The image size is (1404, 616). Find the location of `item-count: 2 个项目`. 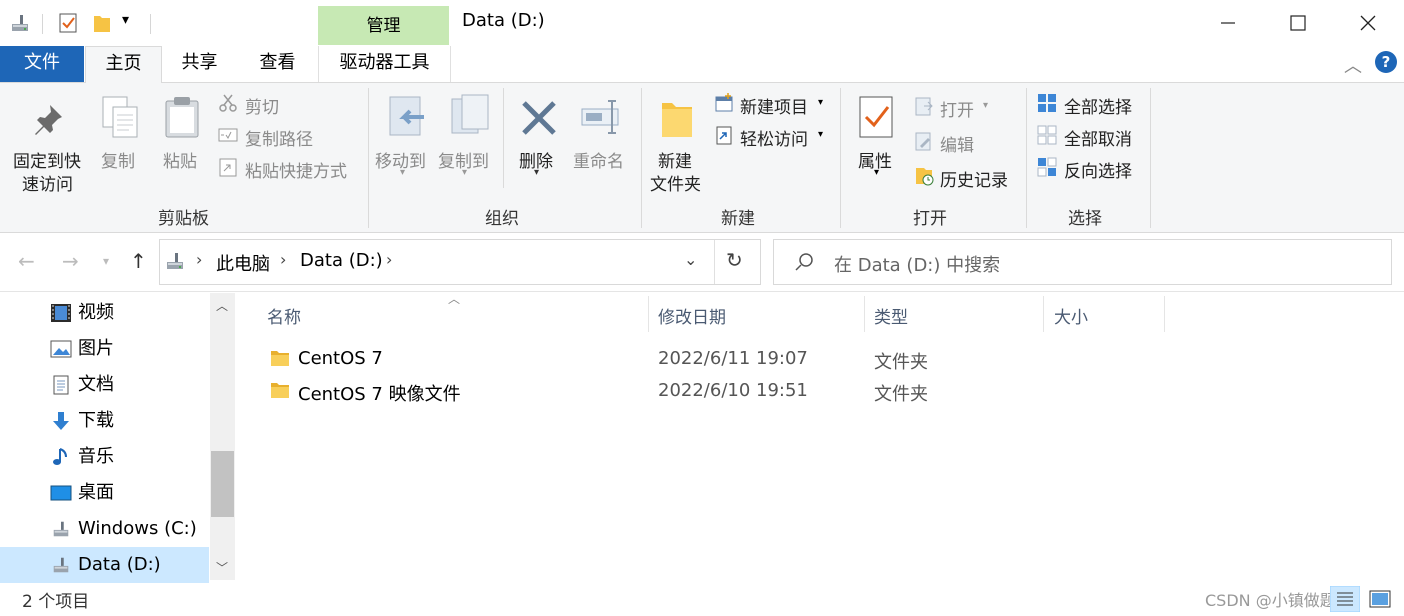

item-count: 2 个项目 is located at coordinates (56, 602).